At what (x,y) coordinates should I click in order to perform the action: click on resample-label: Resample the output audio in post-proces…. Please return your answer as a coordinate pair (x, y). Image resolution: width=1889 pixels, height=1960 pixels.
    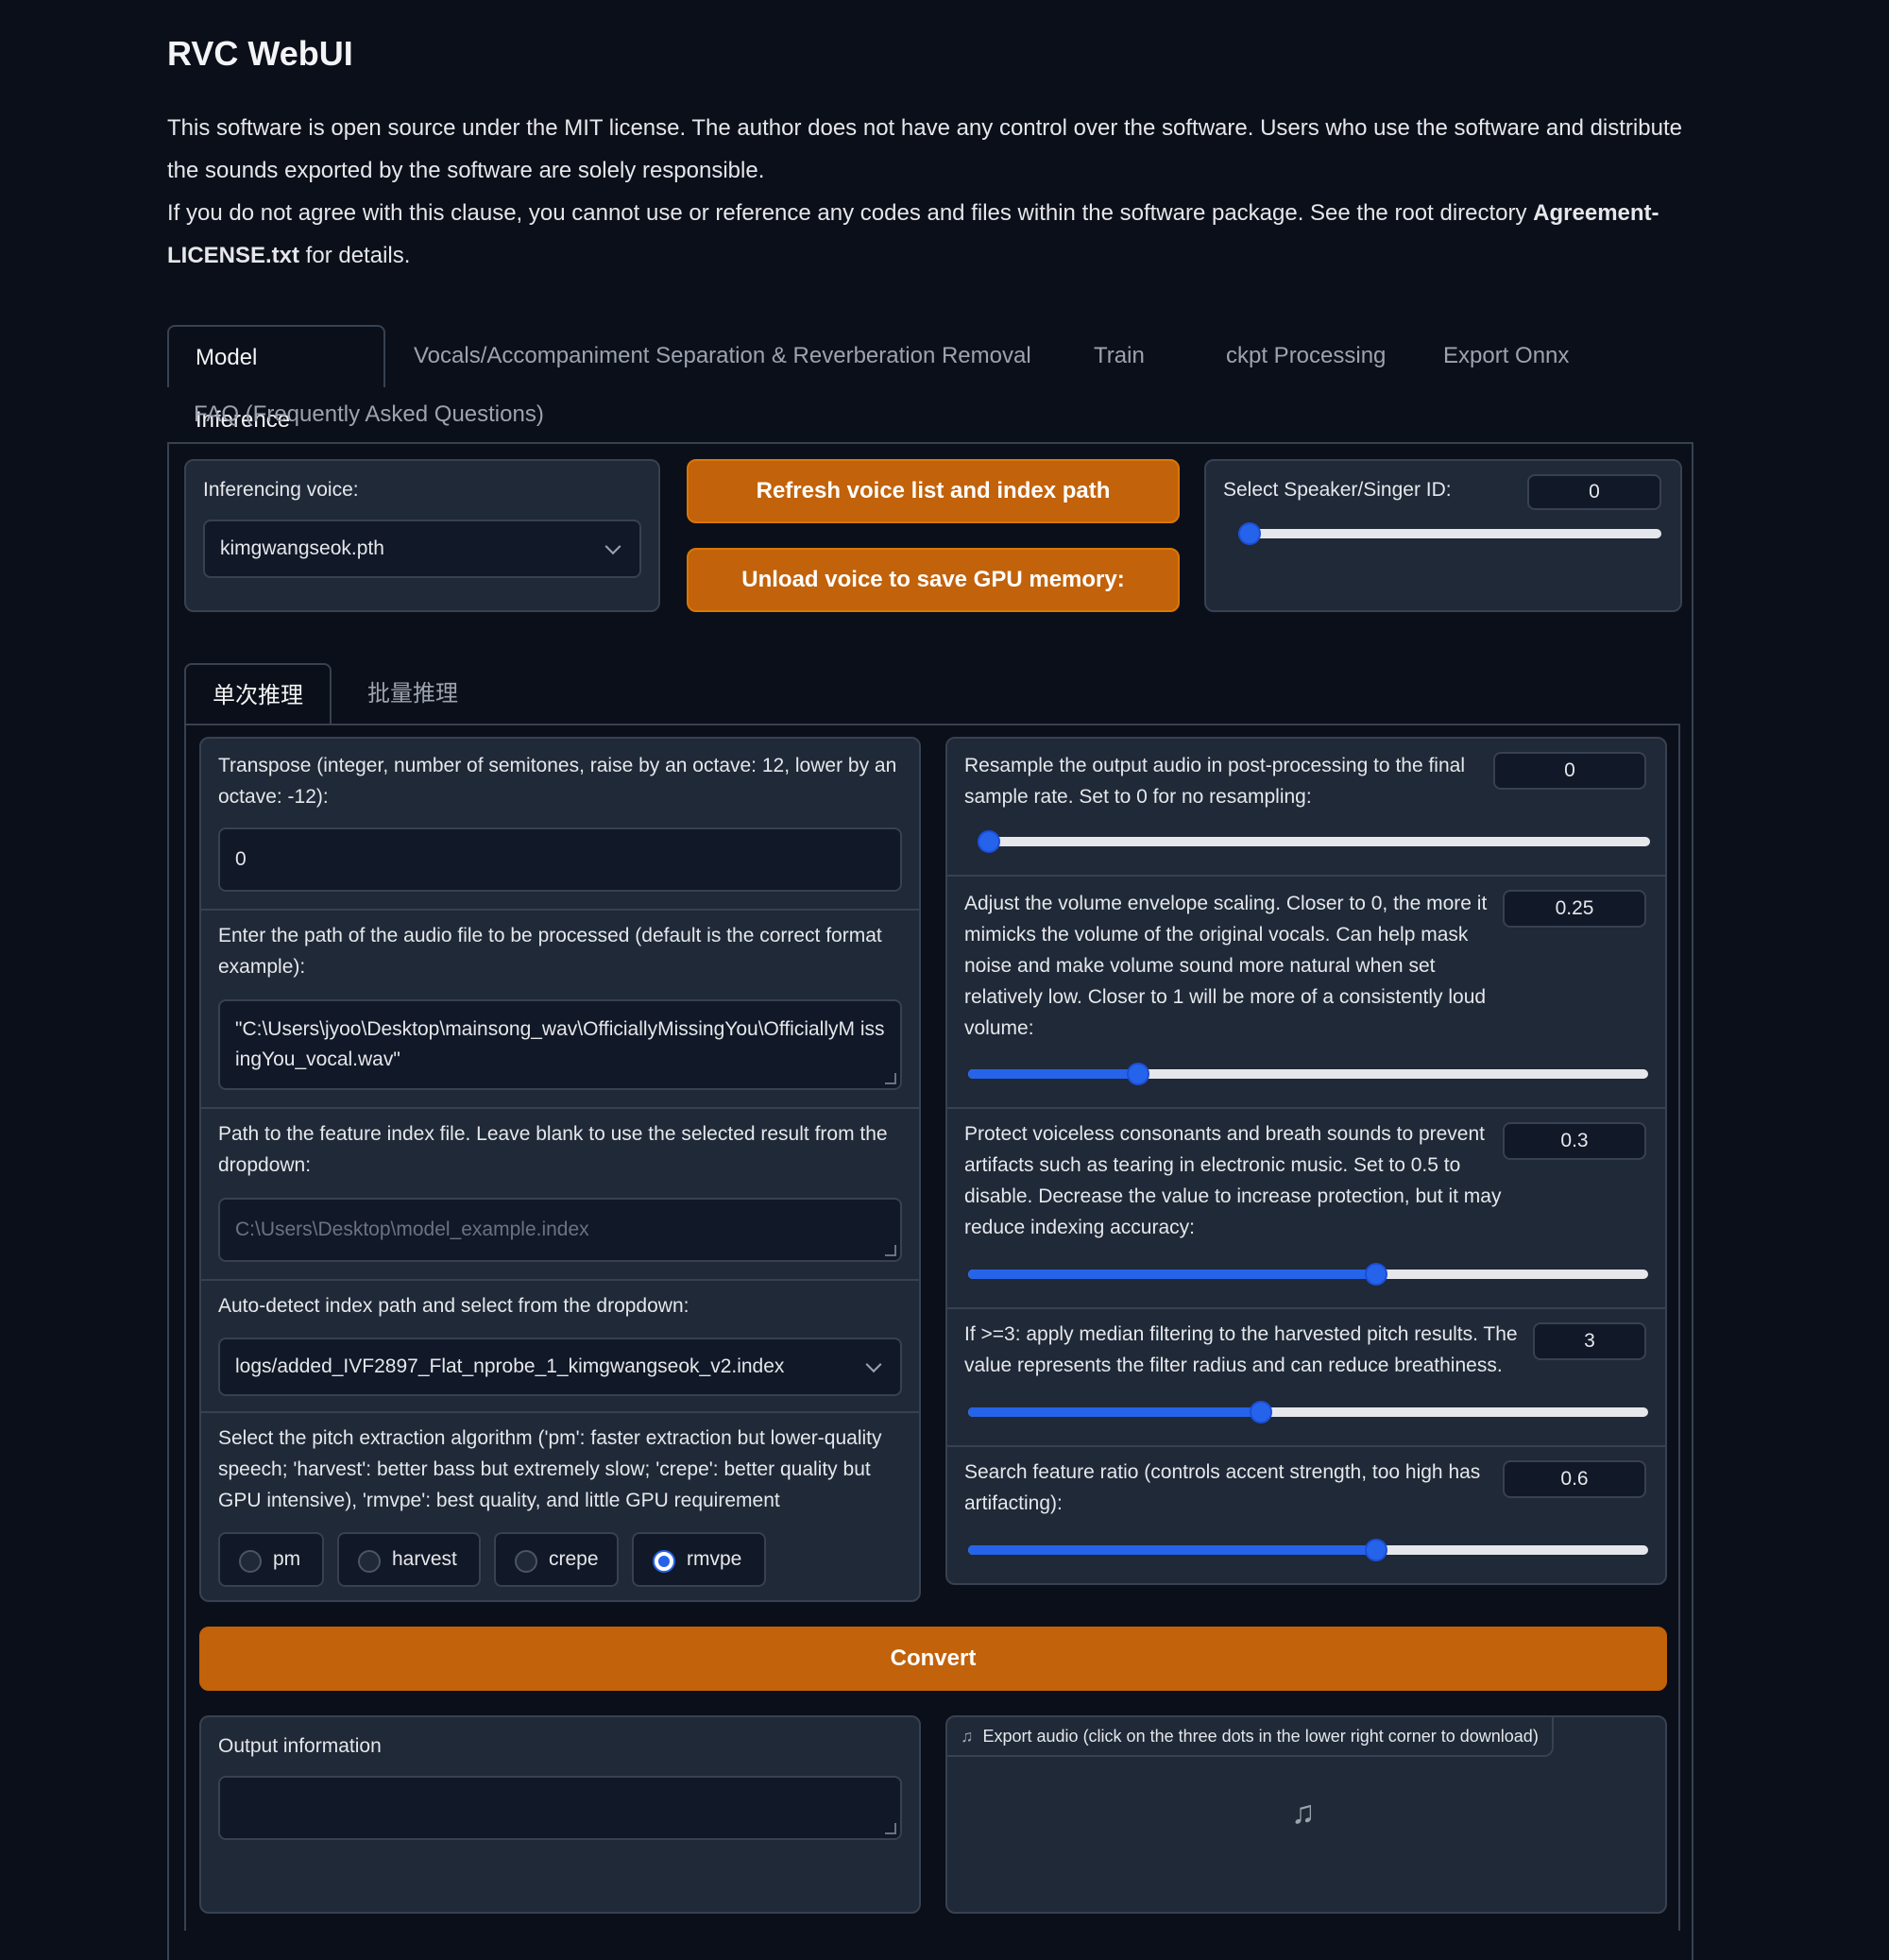
    Looking at the image, I should click on (1215, 781).